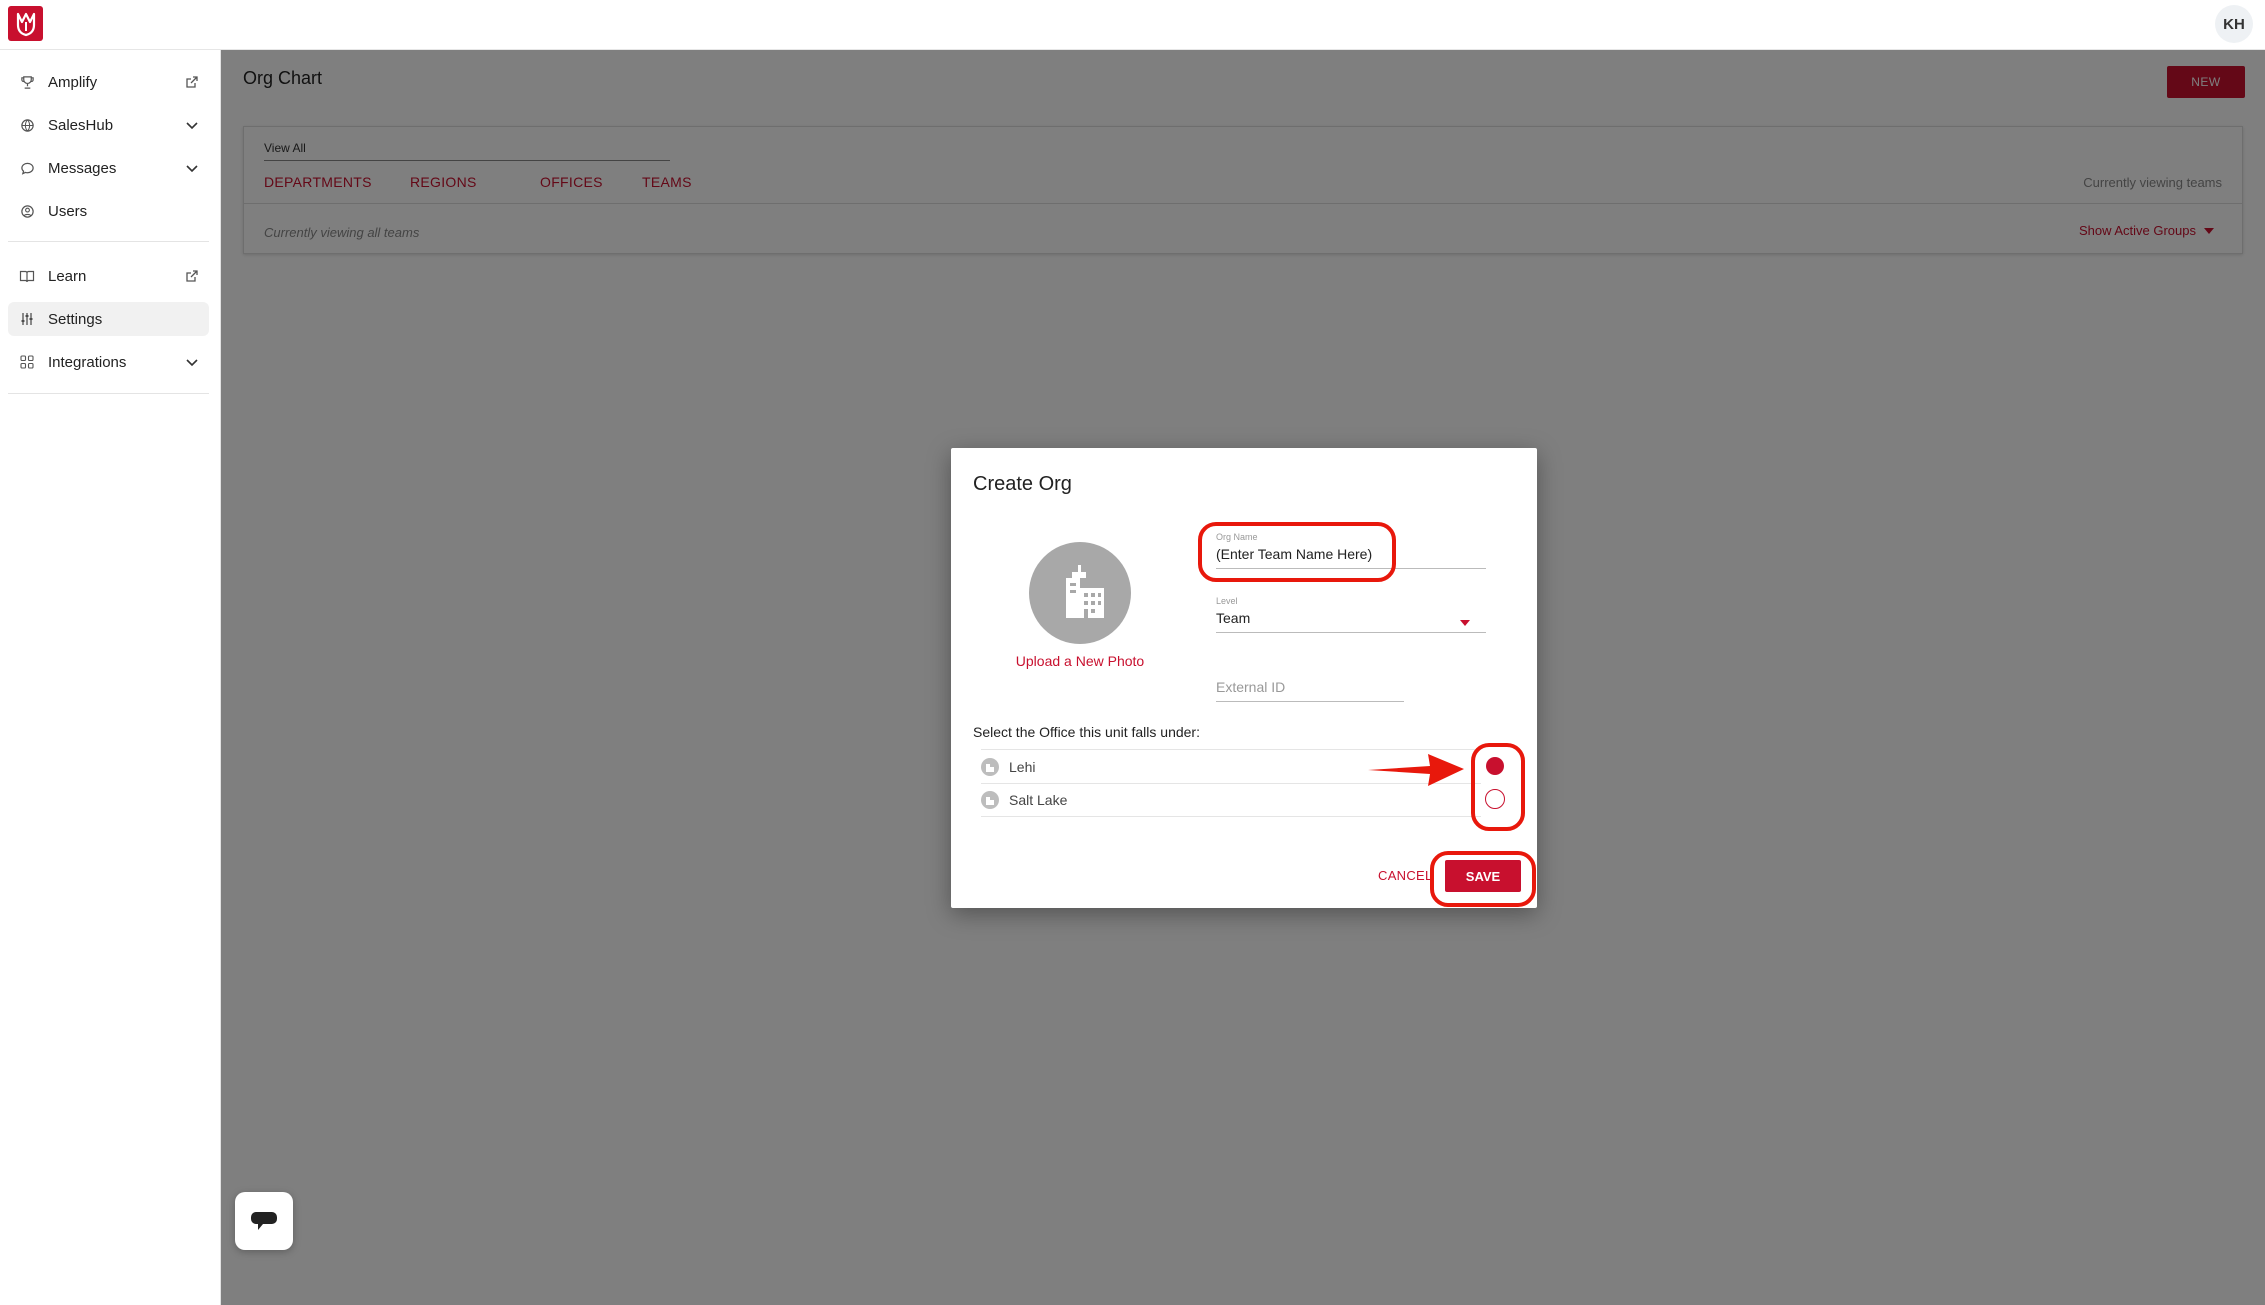 The height and width of the screenshot is (1305, 2265). I want to click on sidebar-item-integrations: Integrations, so click(108, 362).